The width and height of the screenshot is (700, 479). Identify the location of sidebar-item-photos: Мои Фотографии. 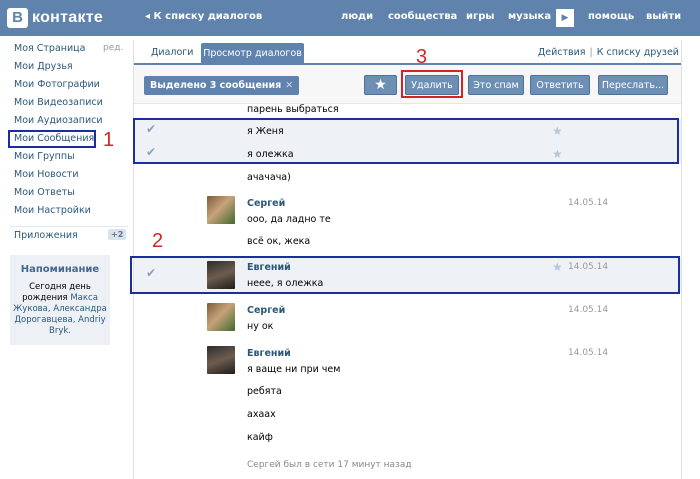
(57, 84).